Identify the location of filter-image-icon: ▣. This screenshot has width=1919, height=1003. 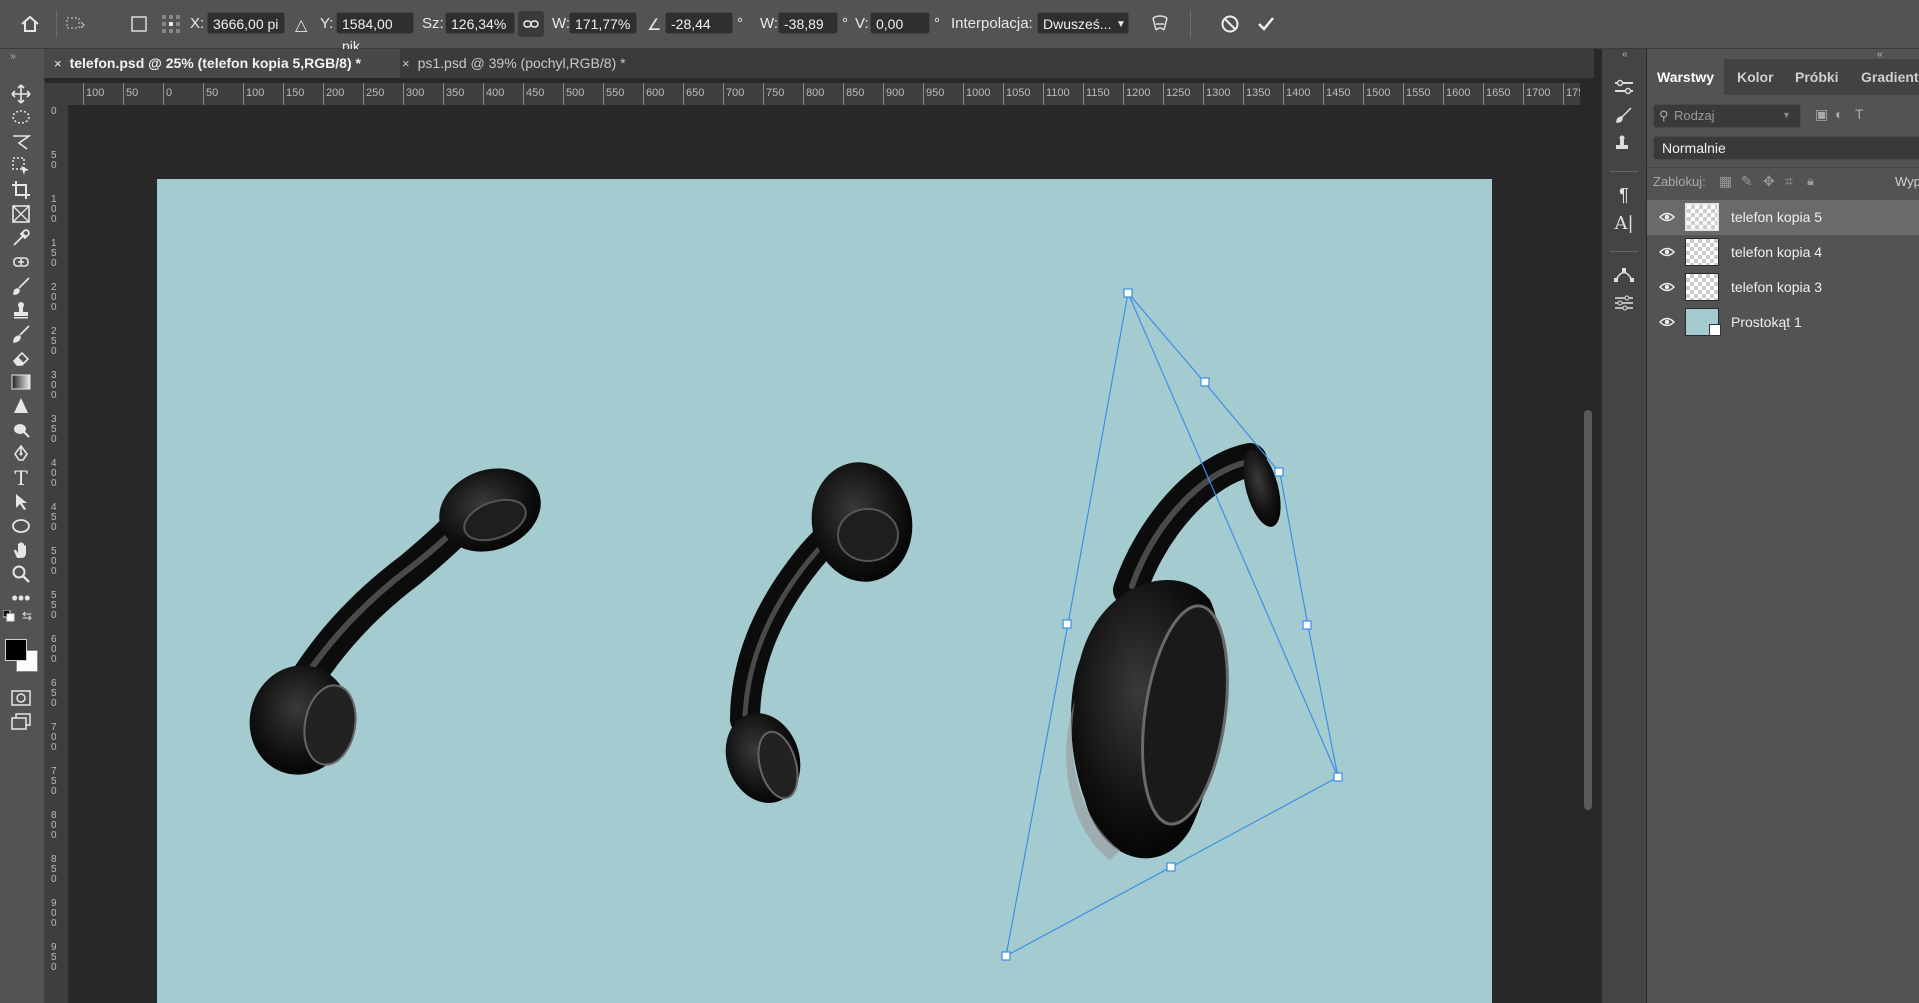
(1821, 114).